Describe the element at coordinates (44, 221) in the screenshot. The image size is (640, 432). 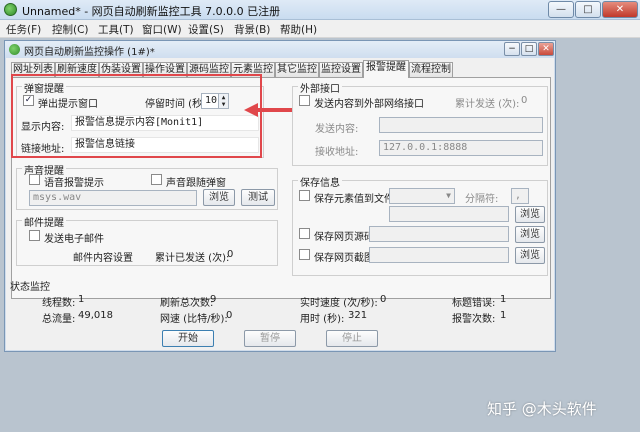
I see `mail-group-title: 邮件提醒` at that location.